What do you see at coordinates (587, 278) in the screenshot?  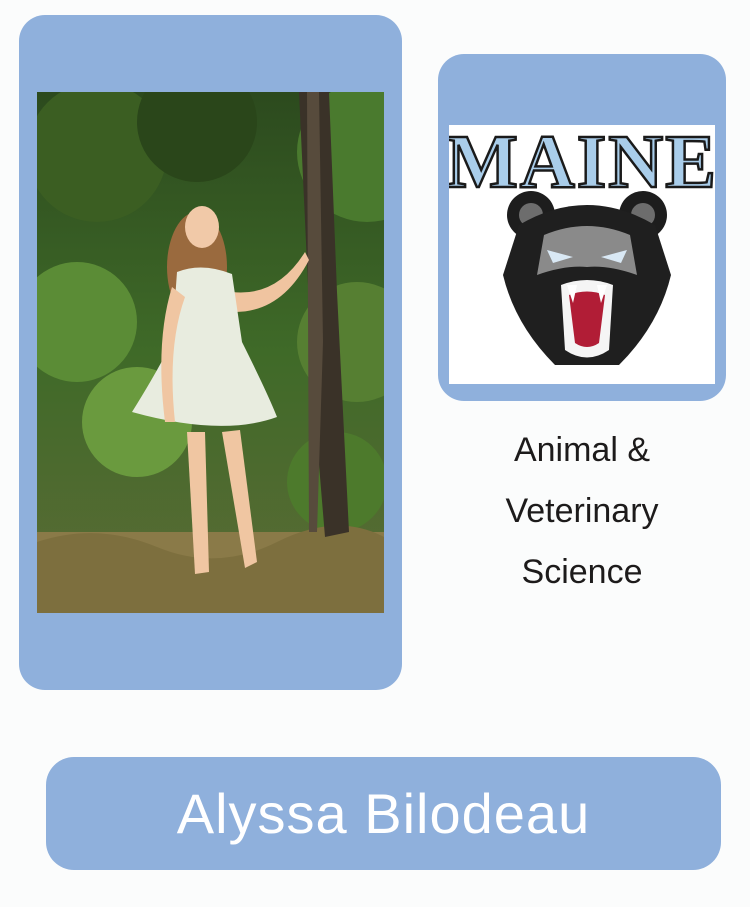 I see `black-bear-icon` at bounding box center [587, 278].